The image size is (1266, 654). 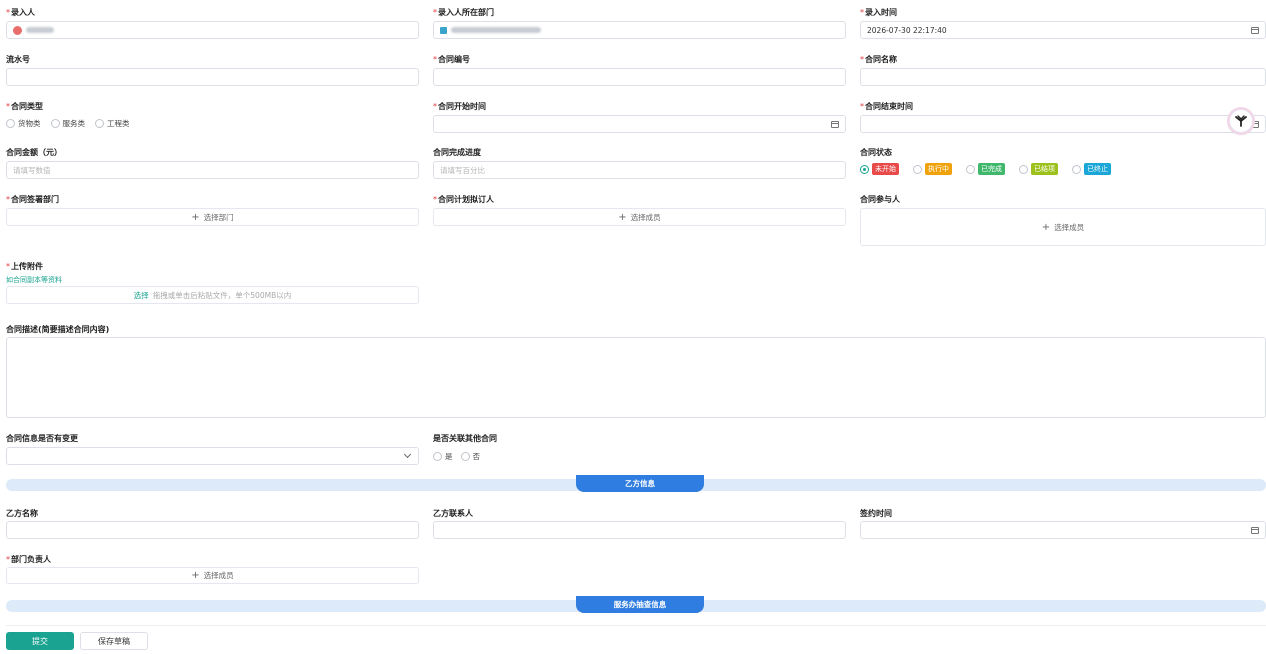 I want to click on submit-button: 提交, so click(x=40, y=641).